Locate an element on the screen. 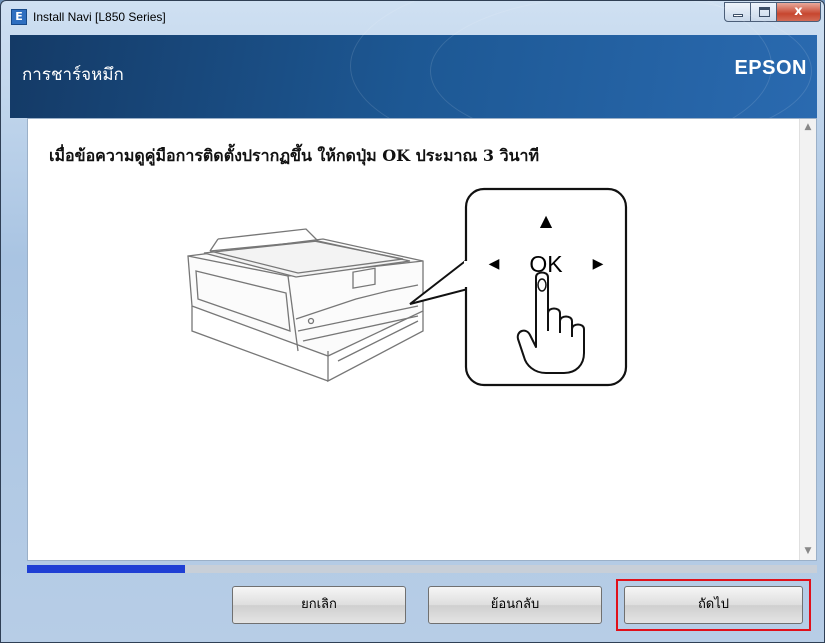 This screenshot has height=643, width=825. scroll-down-icon: ▼ is located at coordinates (808, 551).